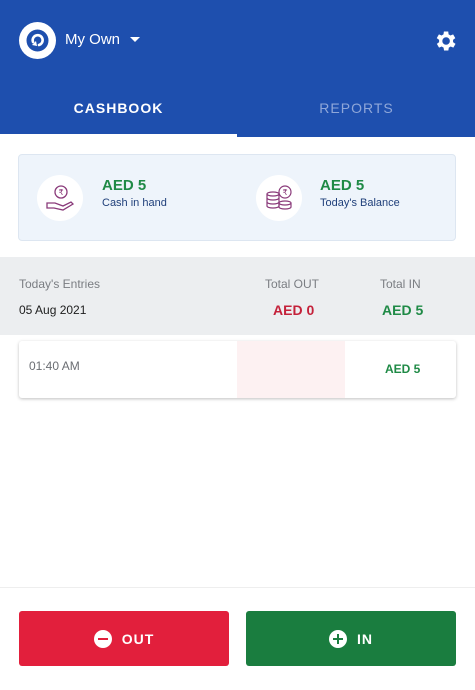  I want to click on cash-in-hand-value: AED 5, so click(124, 185).